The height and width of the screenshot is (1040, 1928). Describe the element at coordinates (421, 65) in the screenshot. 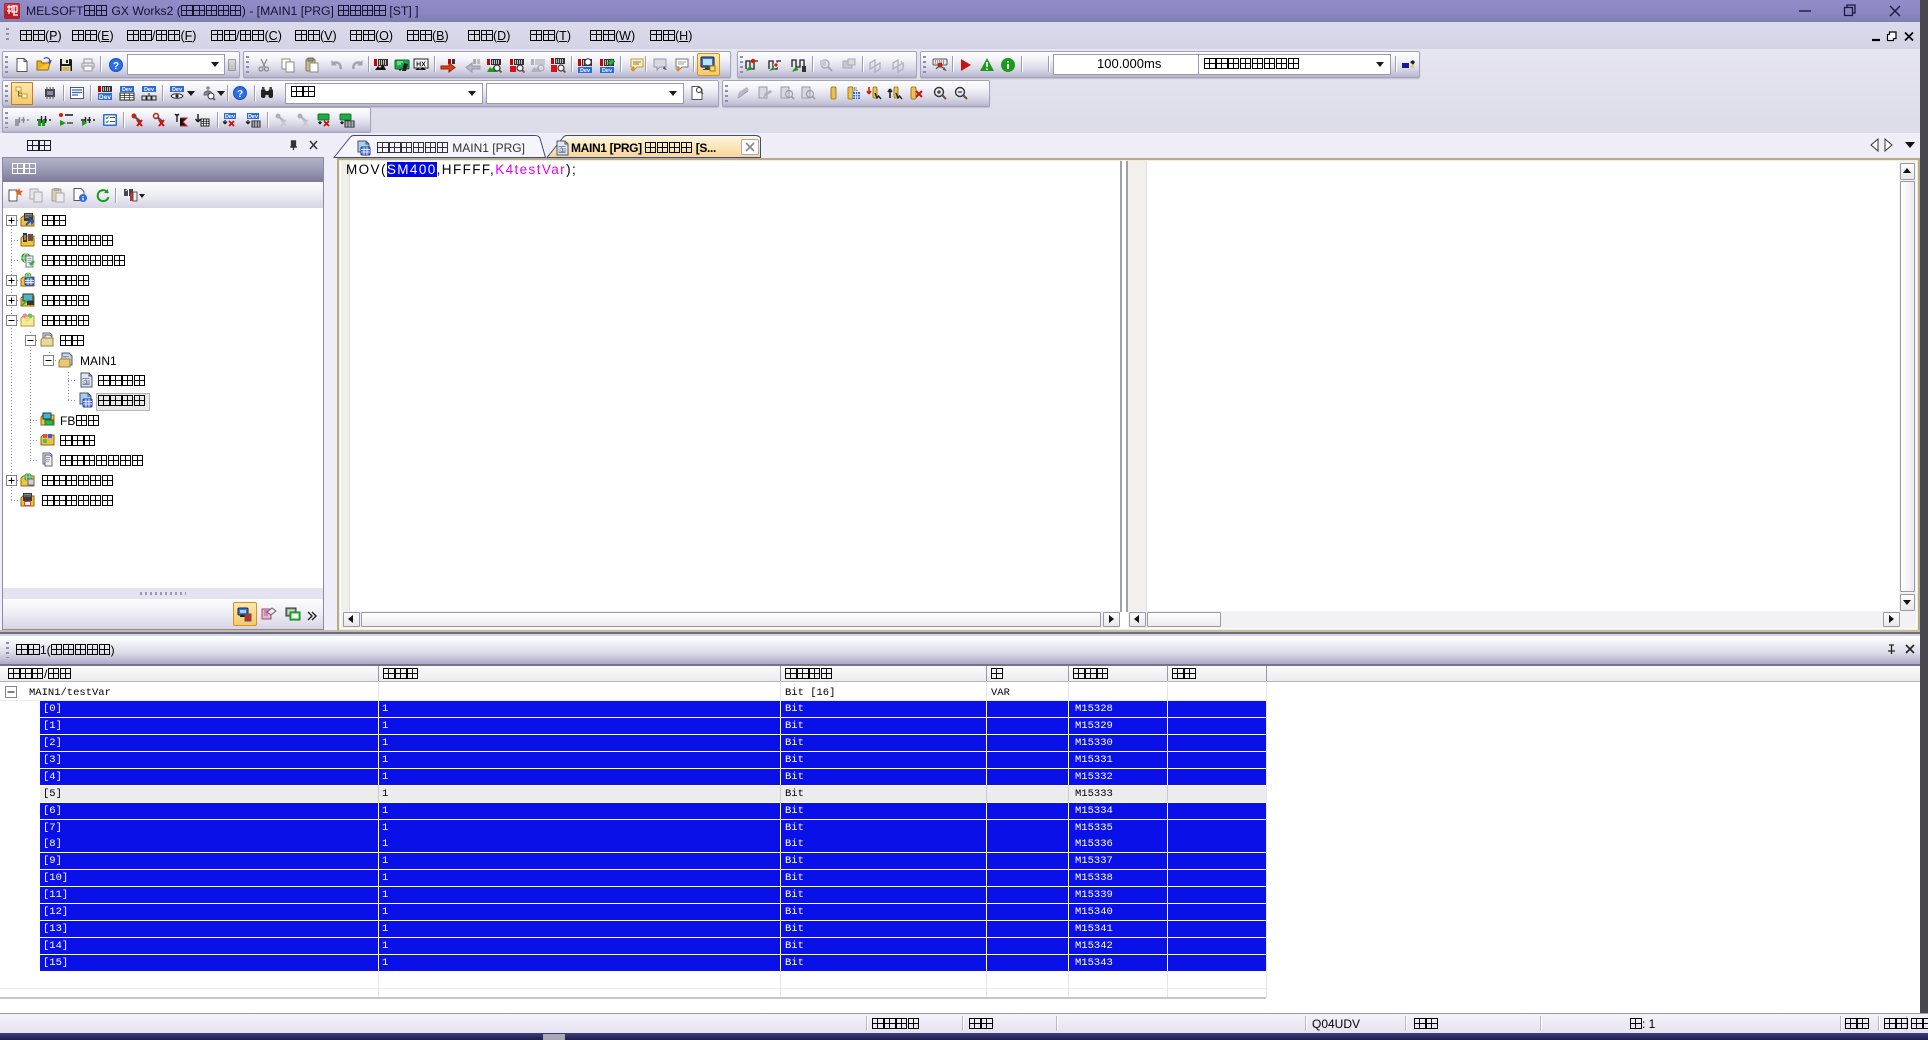

I see `svg-text: HX` at that location.